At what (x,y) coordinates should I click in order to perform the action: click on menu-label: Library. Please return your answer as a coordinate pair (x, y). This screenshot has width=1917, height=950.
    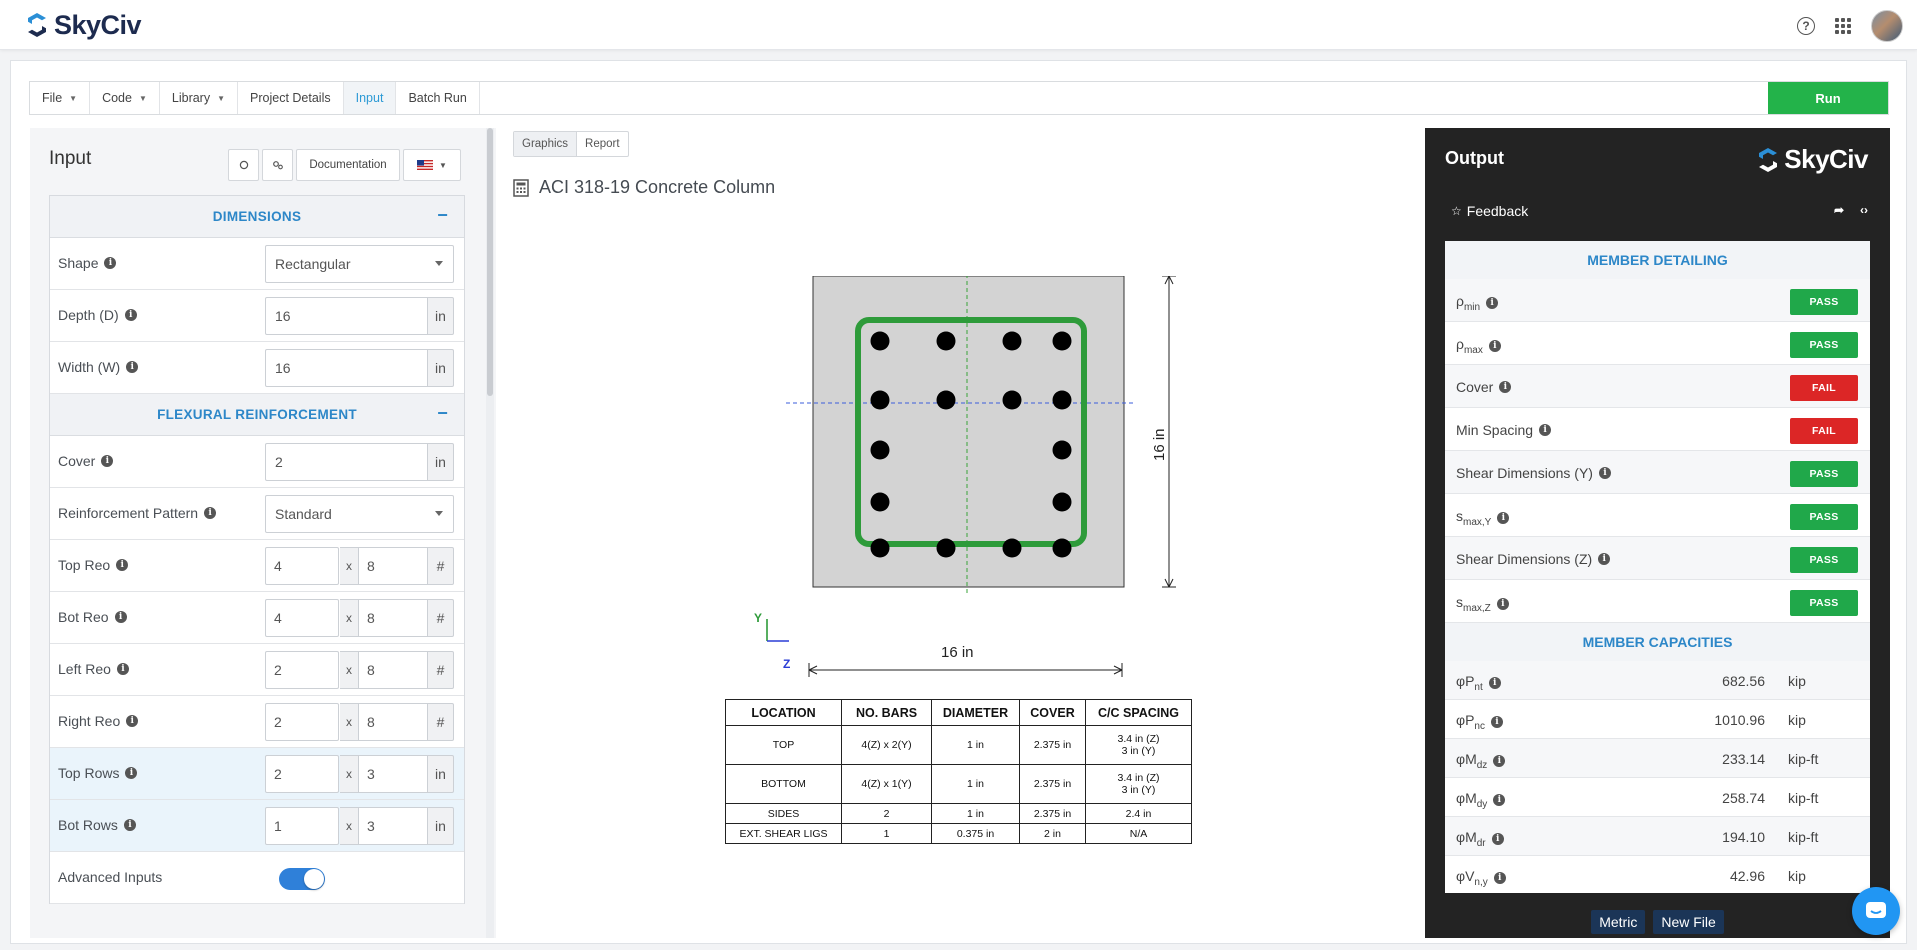
    Looking at the image, I should click on (191, 98).